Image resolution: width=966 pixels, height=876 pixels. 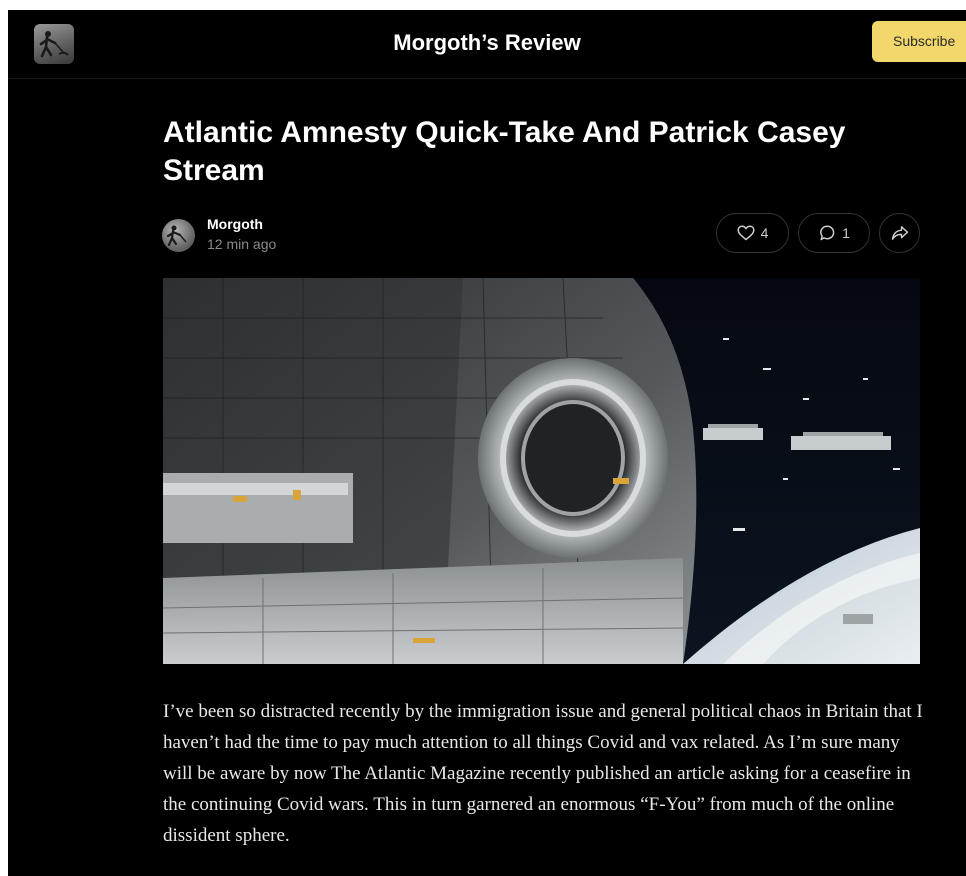 I want to click on publication-name: Morgoth’s Review, so click(x=487, y=43).